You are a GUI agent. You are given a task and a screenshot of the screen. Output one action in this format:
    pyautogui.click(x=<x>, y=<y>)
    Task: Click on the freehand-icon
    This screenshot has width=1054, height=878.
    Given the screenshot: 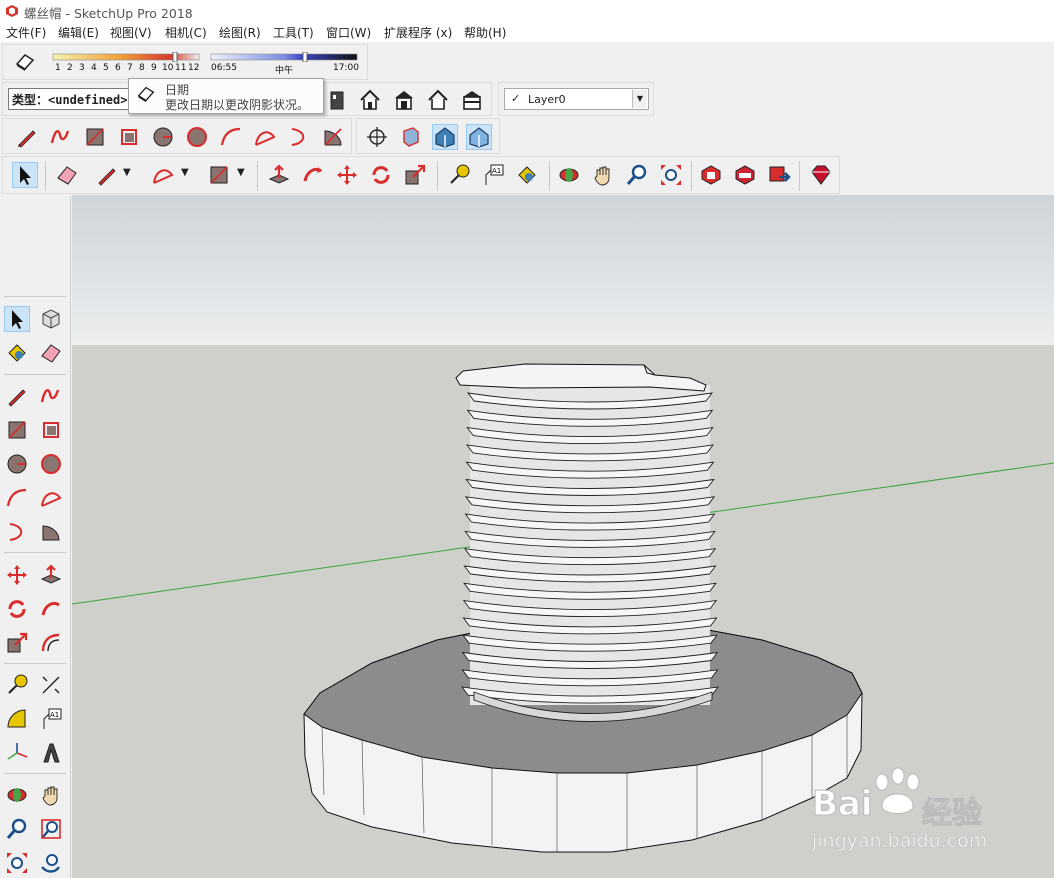 What is the action you would take?
    pyautogui.click(x=60, y=137)
    